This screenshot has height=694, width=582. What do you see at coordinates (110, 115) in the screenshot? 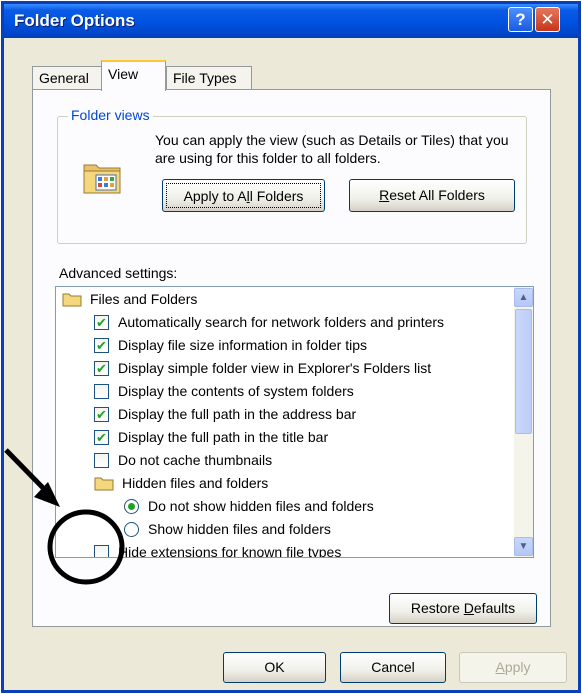
I see `folder-views-legend: Folder views` at bounding box center [110, 115].